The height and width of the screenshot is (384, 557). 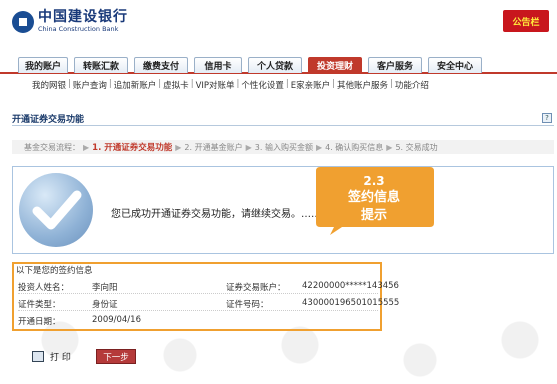 I want to click on help-icon: ?, so click(x=547, y=118).